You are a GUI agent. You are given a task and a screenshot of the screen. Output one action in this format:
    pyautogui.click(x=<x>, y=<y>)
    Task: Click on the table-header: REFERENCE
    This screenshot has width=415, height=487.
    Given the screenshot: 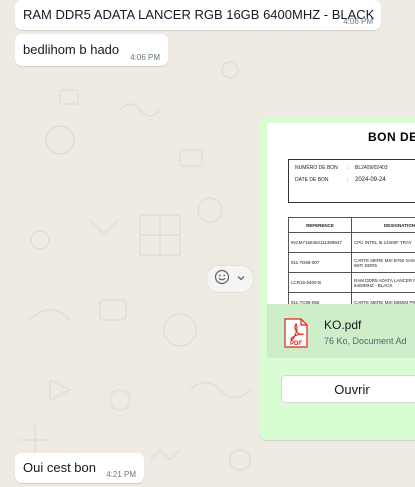 What is the action you would take?
    pyautogui.click(x=320, y=225)
    